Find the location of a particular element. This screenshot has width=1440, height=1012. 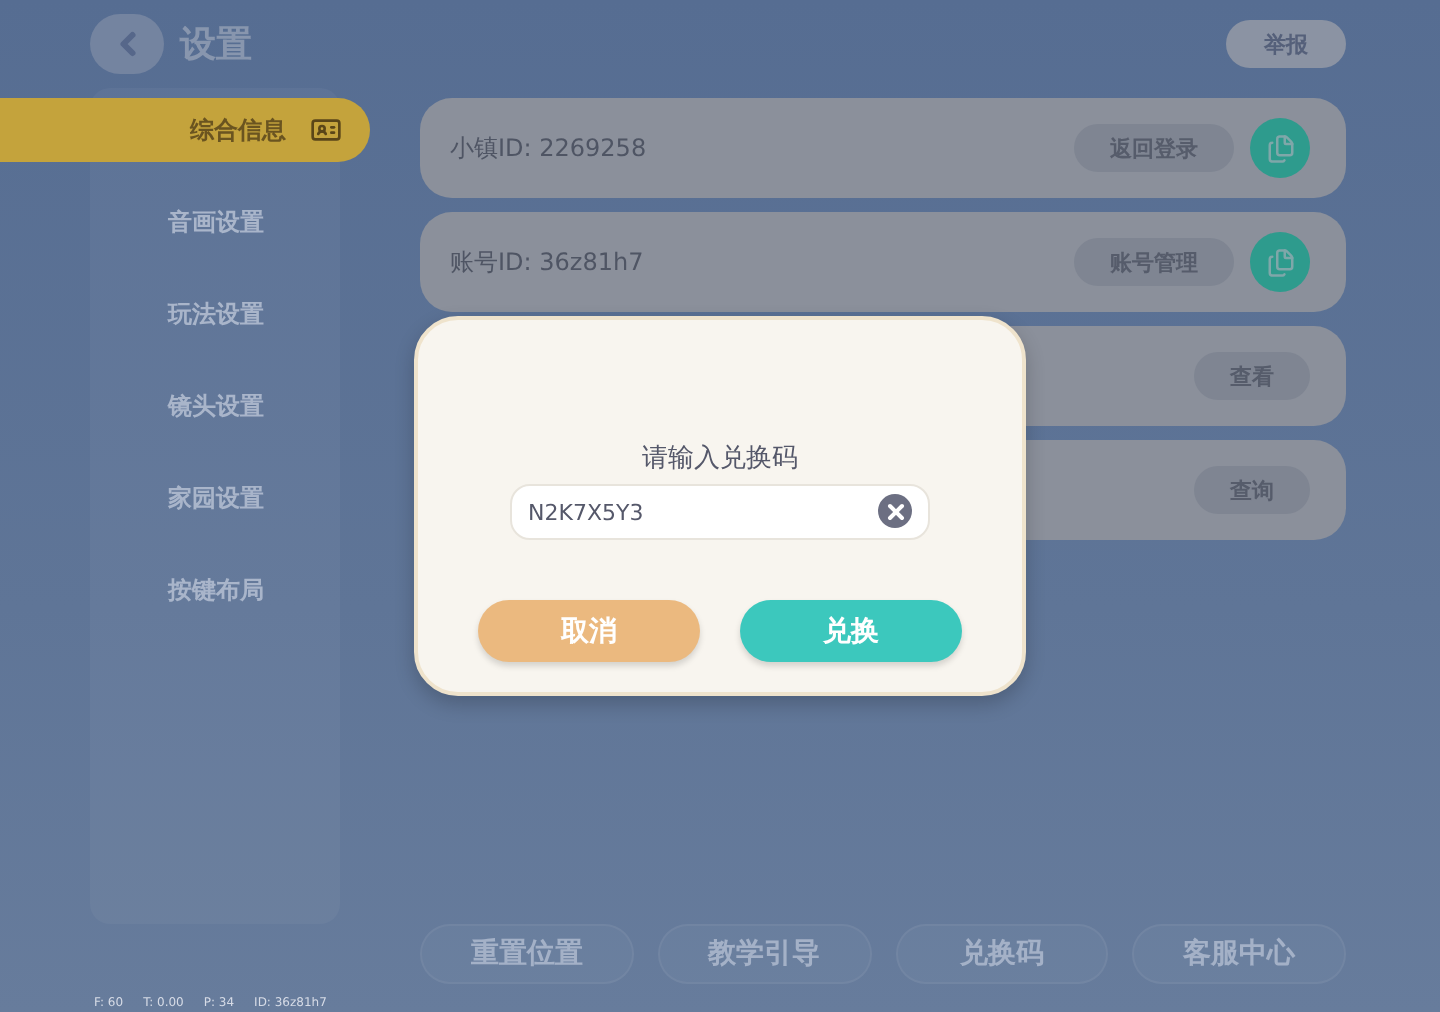

bottom-button: 客服中心 is located at coordinates (1239, 954).